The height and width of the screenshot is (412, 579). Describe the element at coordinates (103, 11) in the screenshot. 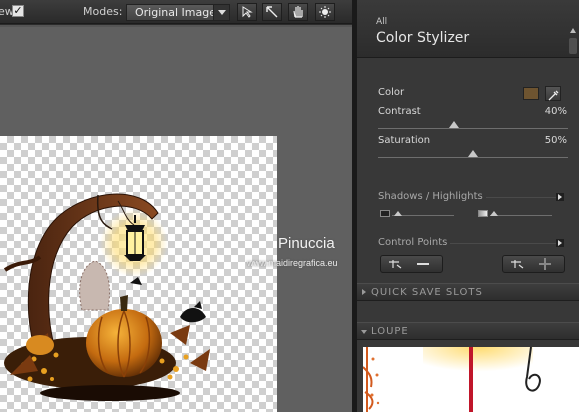

I see `modes-label: Modes:` at that location.